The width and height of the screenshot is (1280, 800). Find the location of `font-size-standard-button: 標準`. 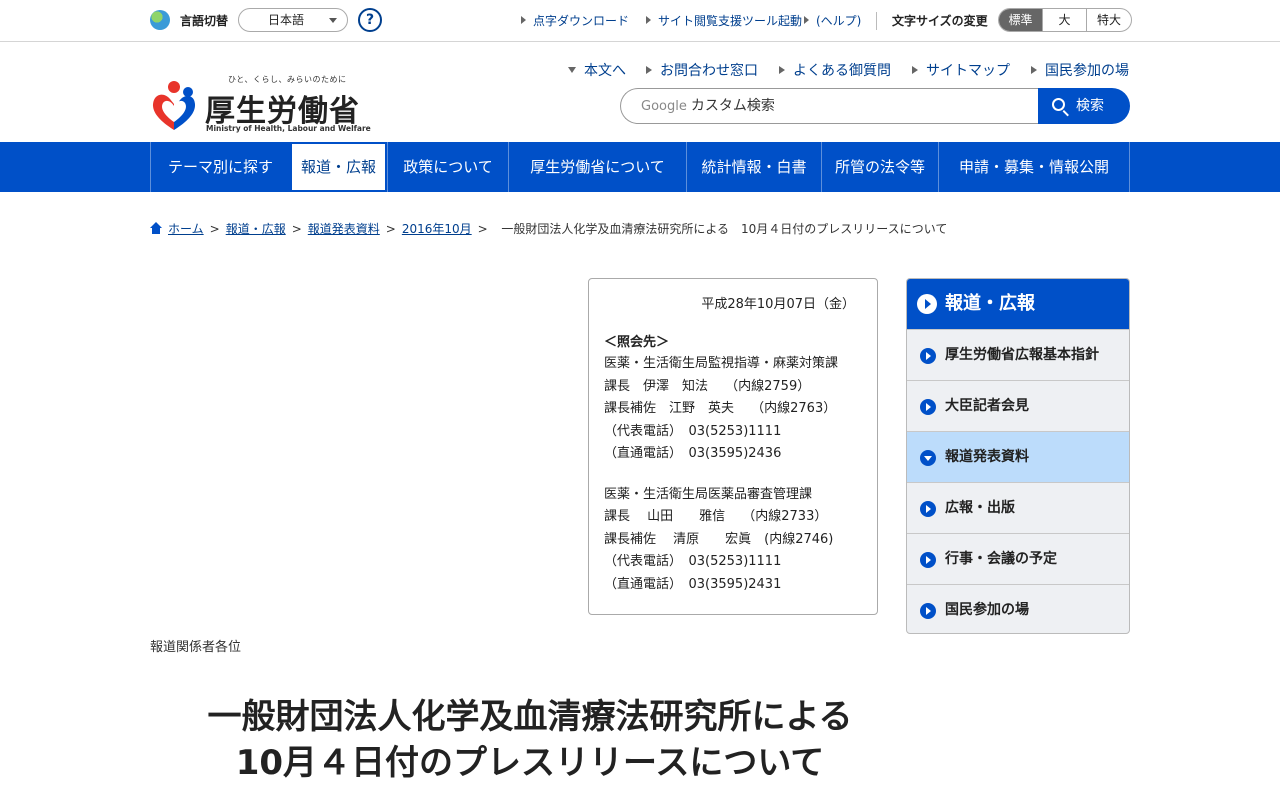

font-size-standard-button: 標準 is located at coordinates (1021, 20).